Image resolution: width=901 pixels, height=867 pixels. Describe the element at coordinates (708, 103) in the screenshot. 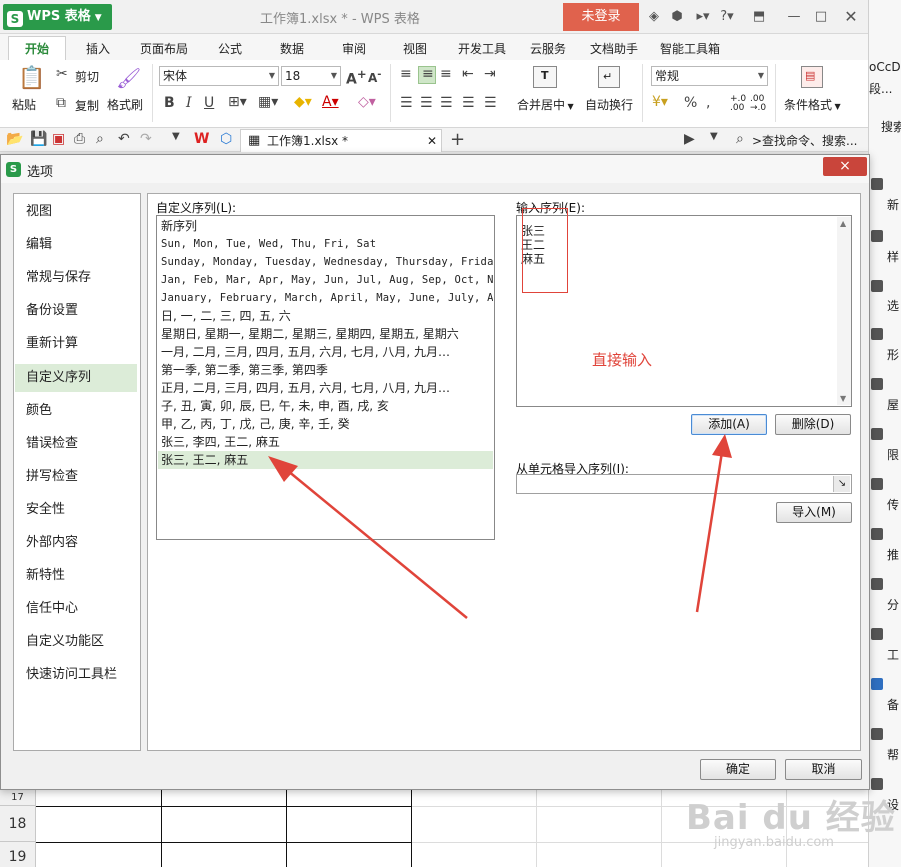

I see `comma-style-icon: ,` at that location.